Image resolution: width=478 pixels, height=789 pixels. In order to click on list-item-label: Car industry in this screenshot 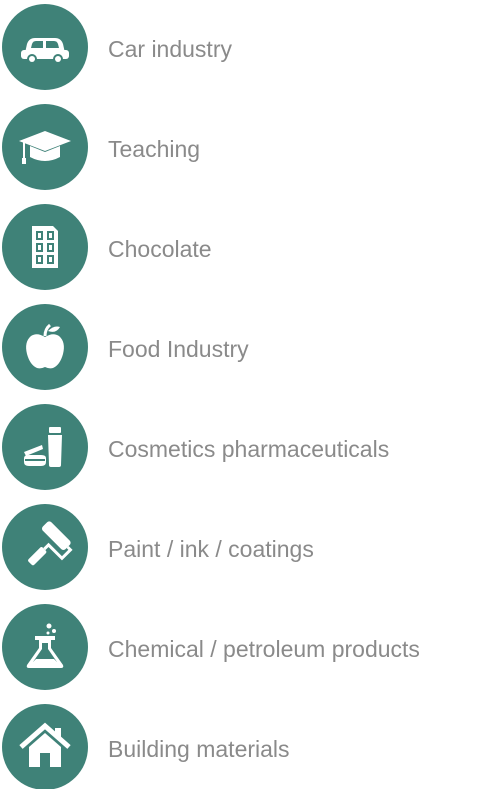, I will do `click(170, 49)`.